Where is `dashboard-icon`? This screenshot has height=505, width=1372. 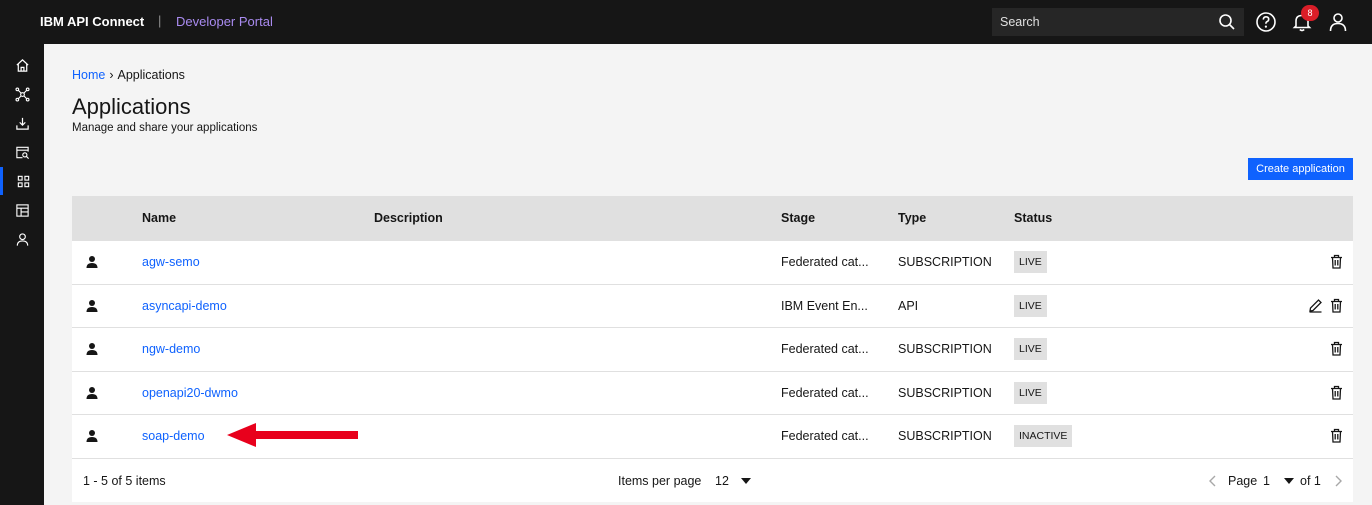 dashboard-icon is located at coordinates (22, 210).